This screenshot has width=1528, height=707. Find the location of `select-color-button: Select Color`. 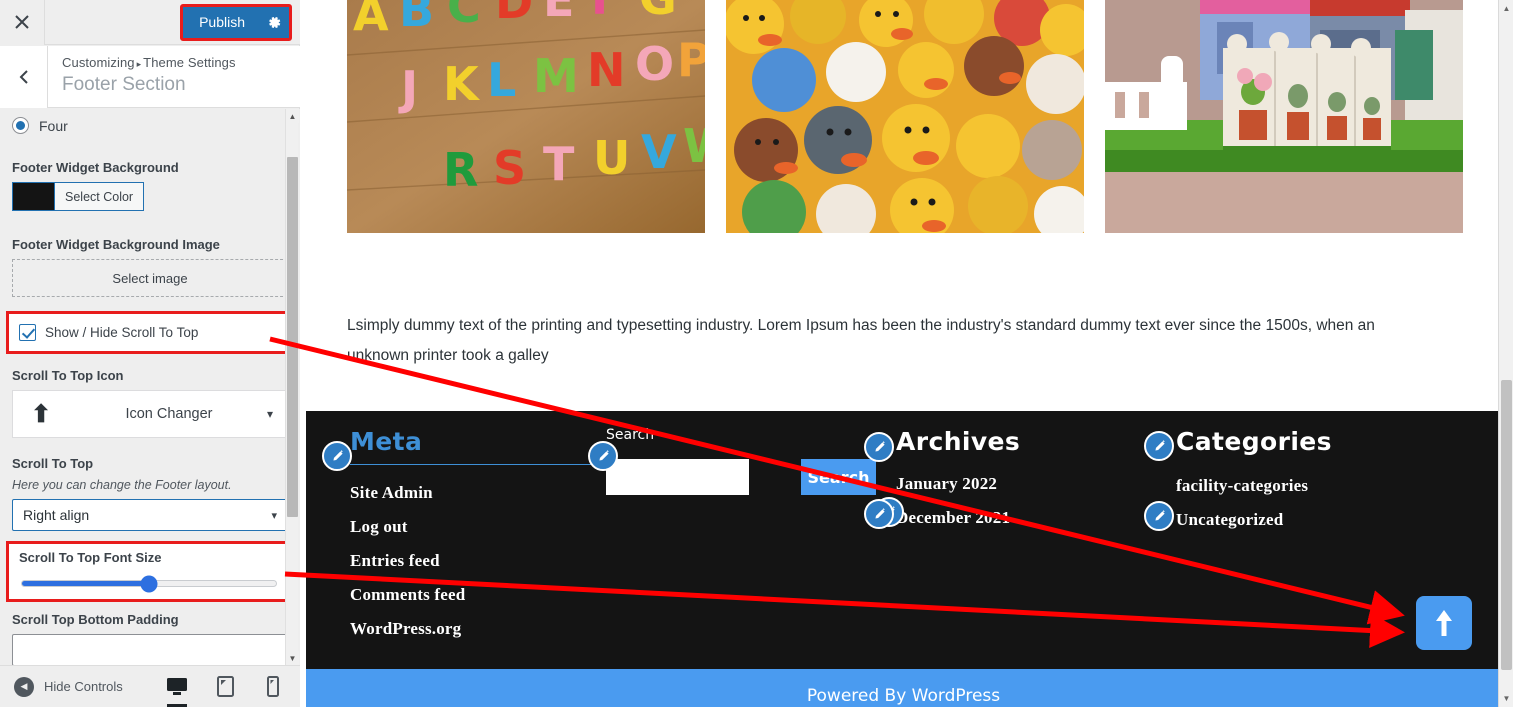

select-color-button: Select Color is located at coordinates (99, 196).